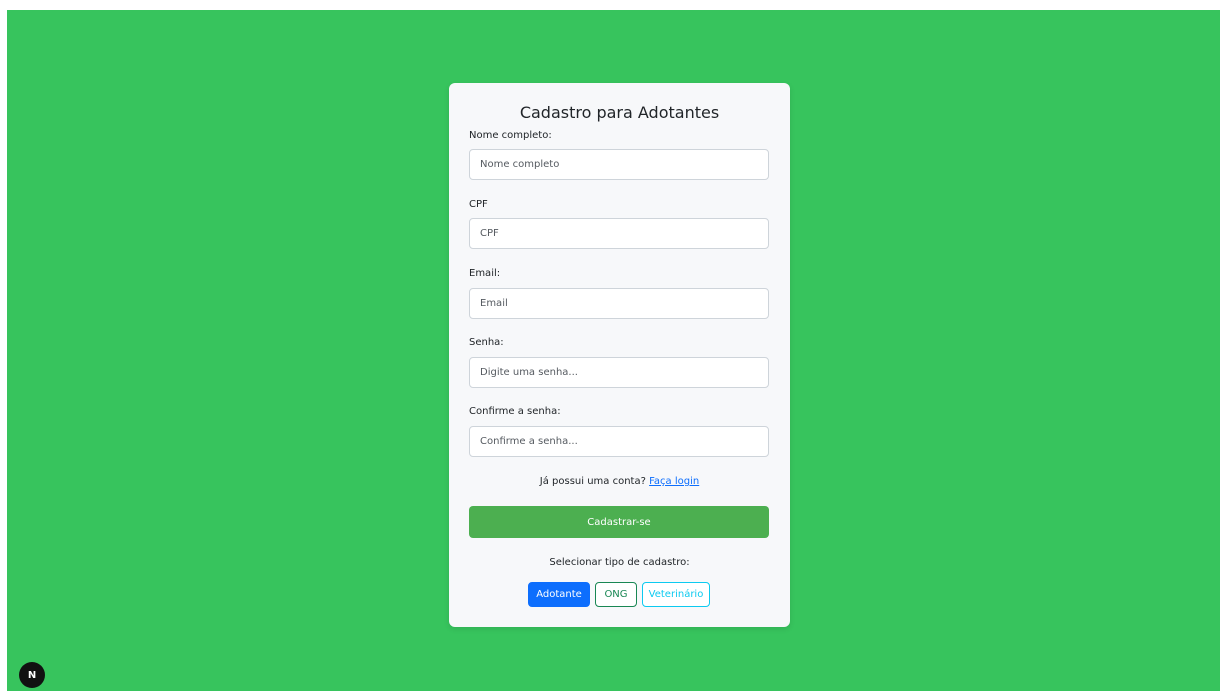 This screenshot has width=1220, height=691. What do you see at coordinates (676, 594) in the screenshot?
I see `type-veterinario-button: Veterinário` at bounding box center [676, 594].